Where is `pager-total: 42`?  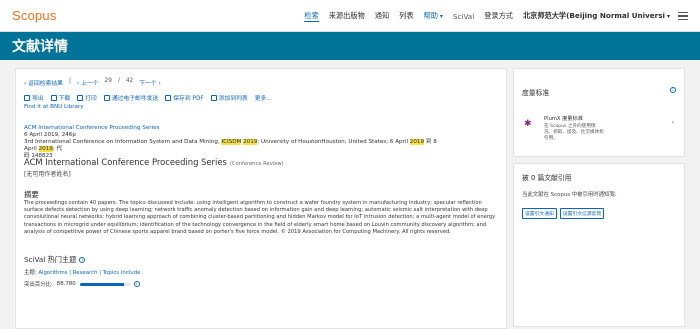 pager-total: 42 is located at coordinates (129, 81).